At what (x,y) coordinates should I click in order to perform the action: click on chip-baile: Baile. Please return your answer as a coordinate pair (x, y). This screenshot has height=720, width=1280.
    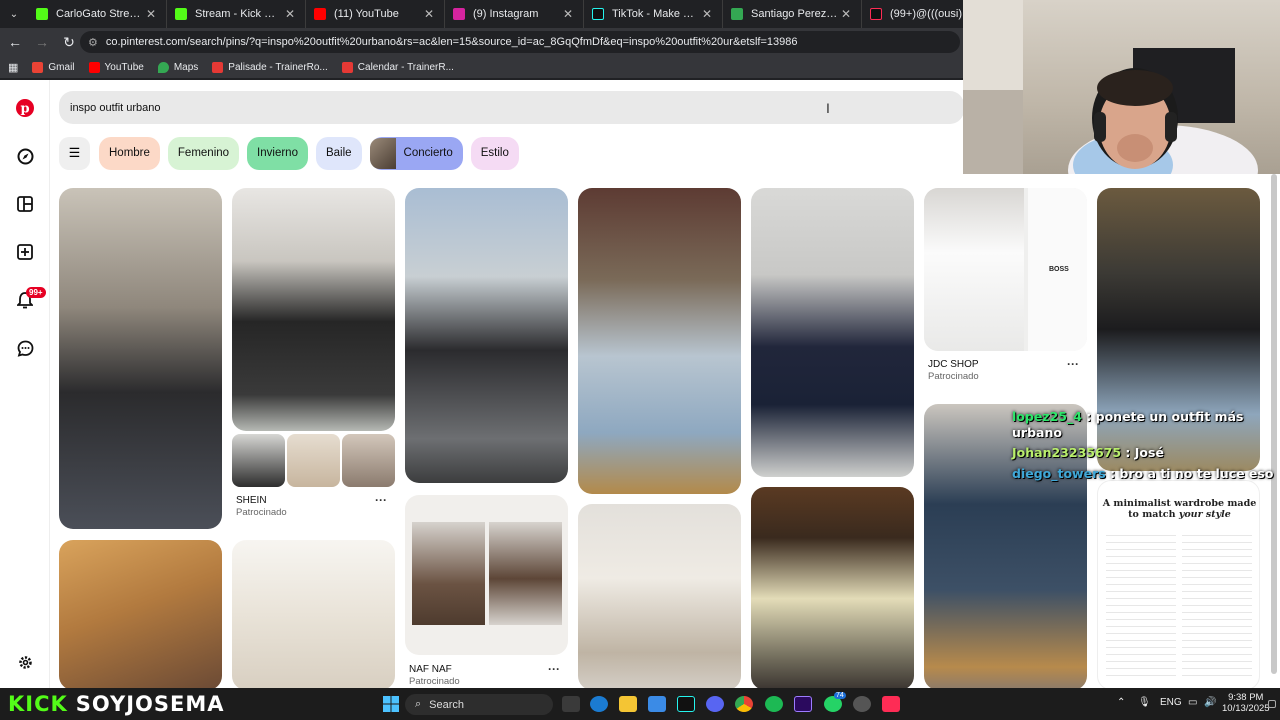
    Looking at the image, I should click on (338, 153).